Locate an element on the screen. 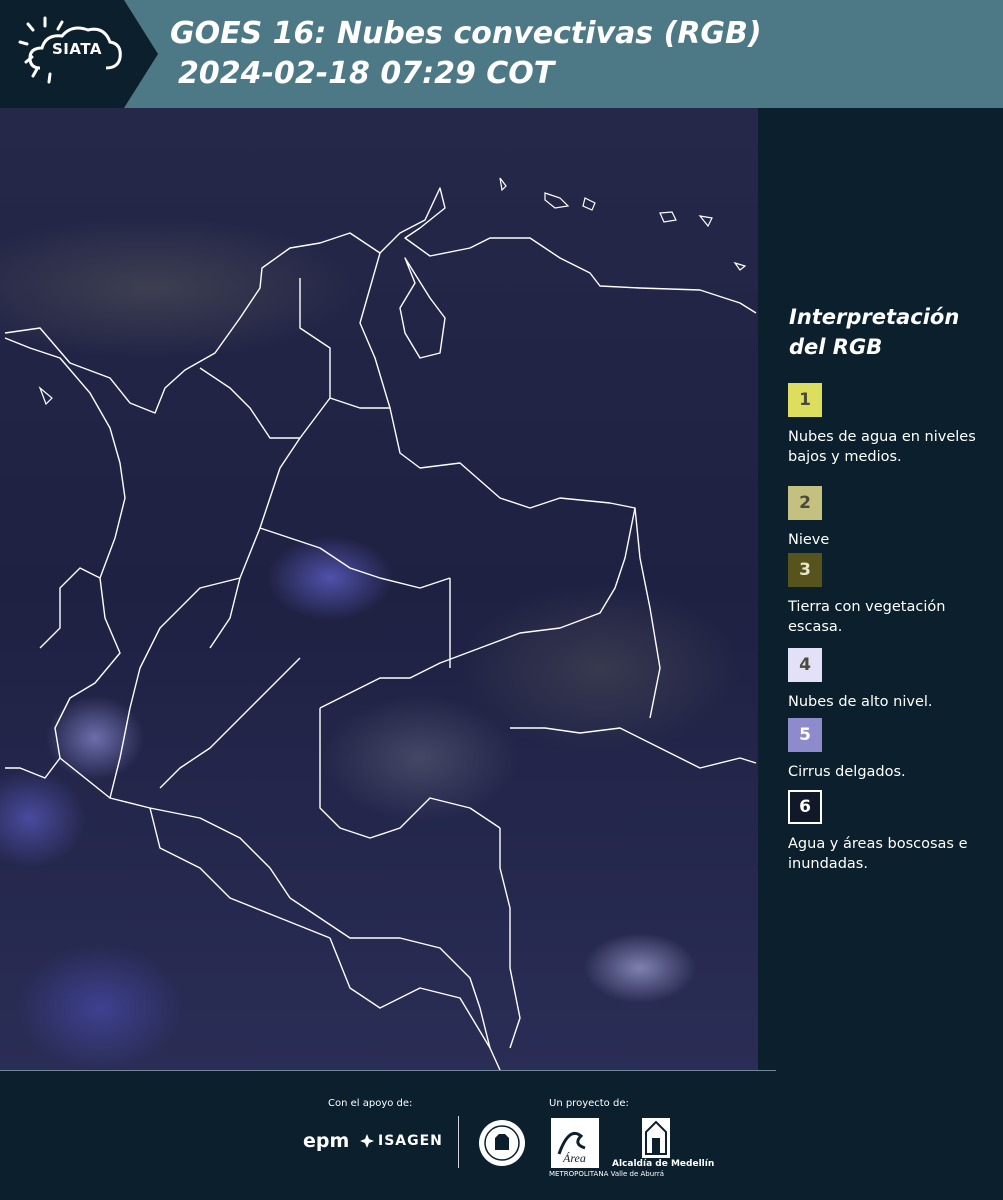 Image resolution: width=1003 pixels, height=1200 pixels. legend-label: Cirrus delgados. is located at coordinates (847, 772).